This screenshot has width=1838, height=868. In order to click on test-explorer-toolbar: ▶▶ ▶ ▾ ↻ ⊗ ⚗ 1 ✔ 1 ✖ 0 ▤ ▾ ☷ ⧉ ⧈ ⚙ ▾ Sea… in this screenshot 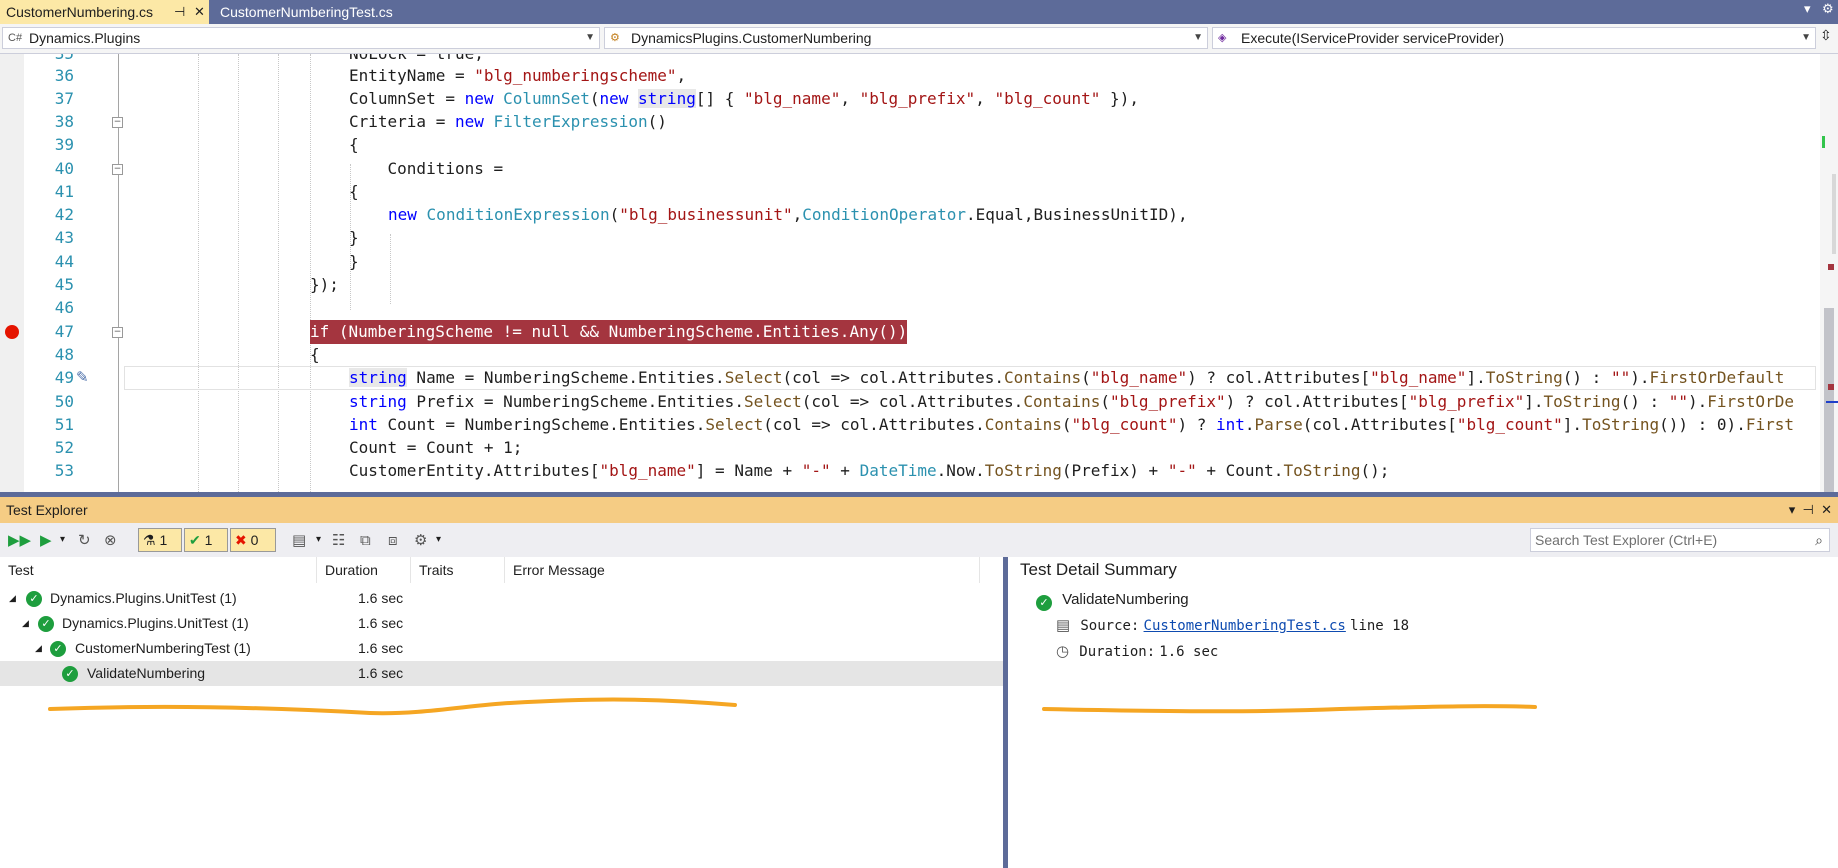, I will do `click(919, 540)`.